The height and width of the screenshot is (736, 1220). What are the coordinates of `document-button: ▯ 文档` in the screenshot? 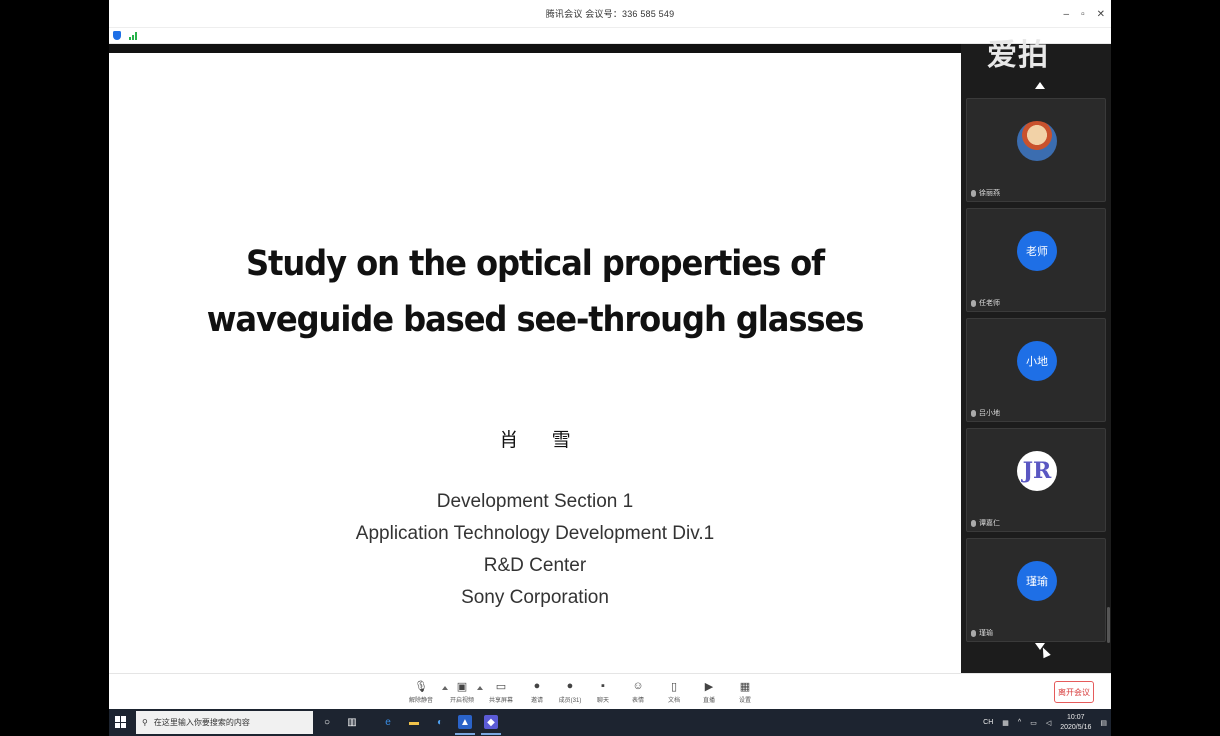 It's located at (674, 693).